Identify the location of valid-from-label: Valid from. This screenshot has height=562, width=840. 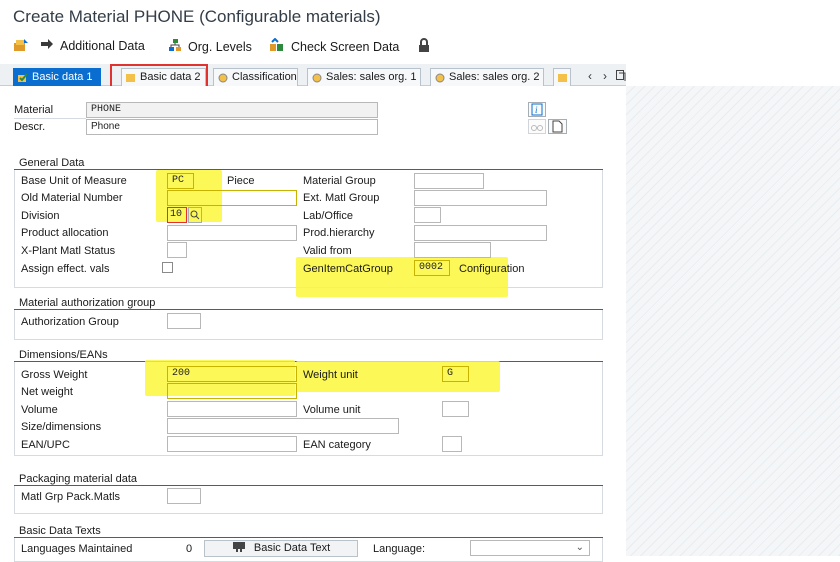
(327, 251).